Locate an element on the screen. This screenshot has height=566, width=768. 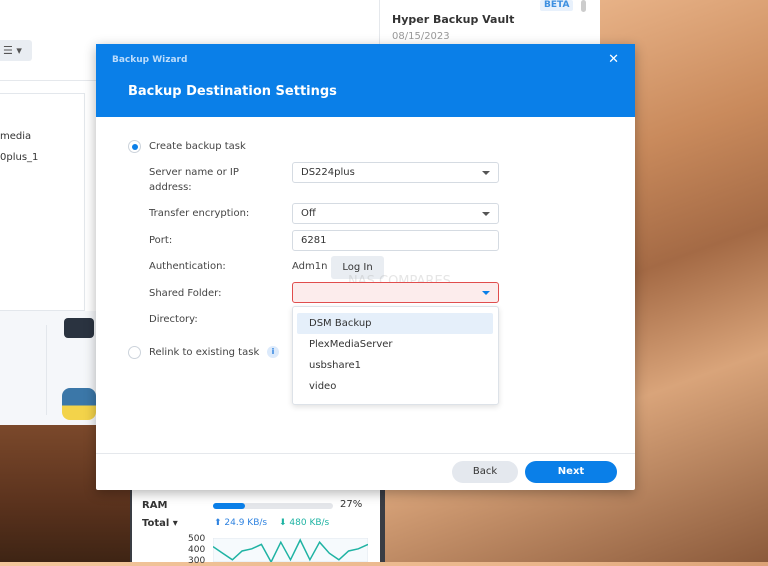
directory-label: Directory: is located at coordinates (173, 319).